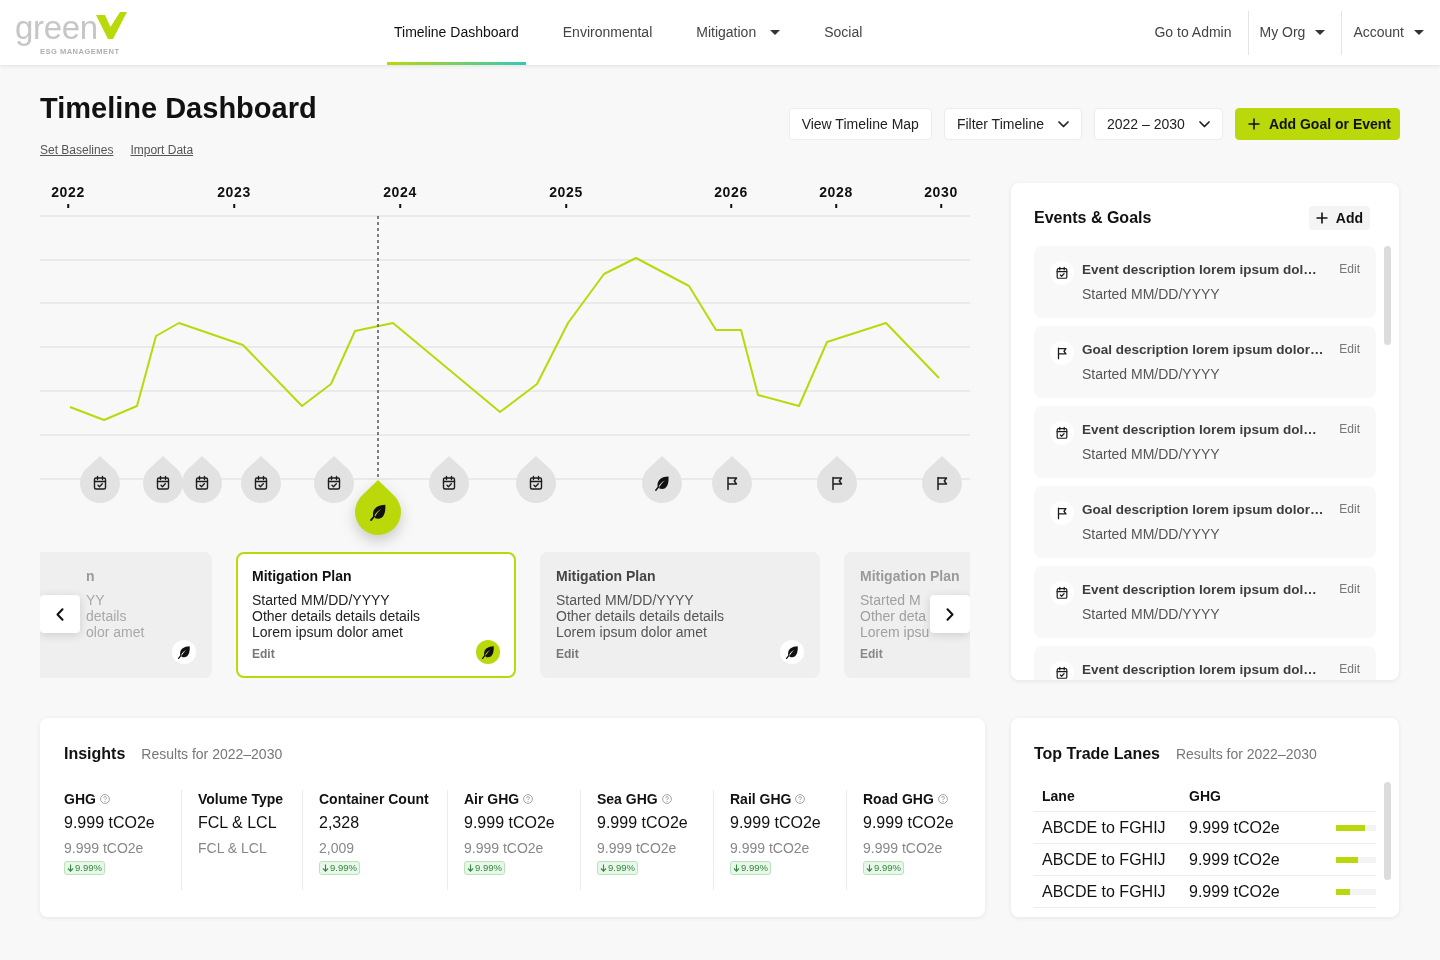 The image size is (1440, 960). I want to click on nav-tab: Social, so click(843, 32).